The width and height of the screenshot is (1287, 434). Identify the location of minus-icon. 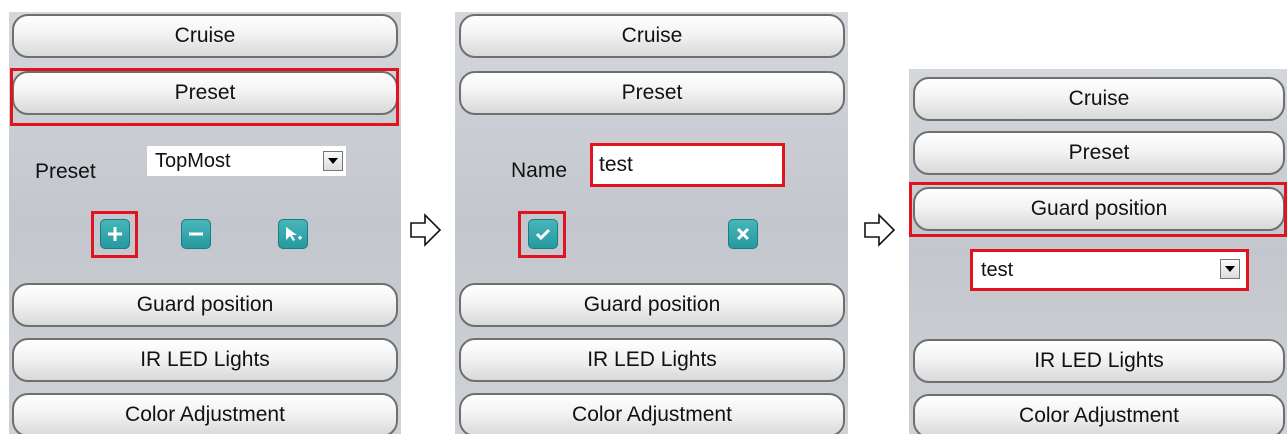
(196, 234).